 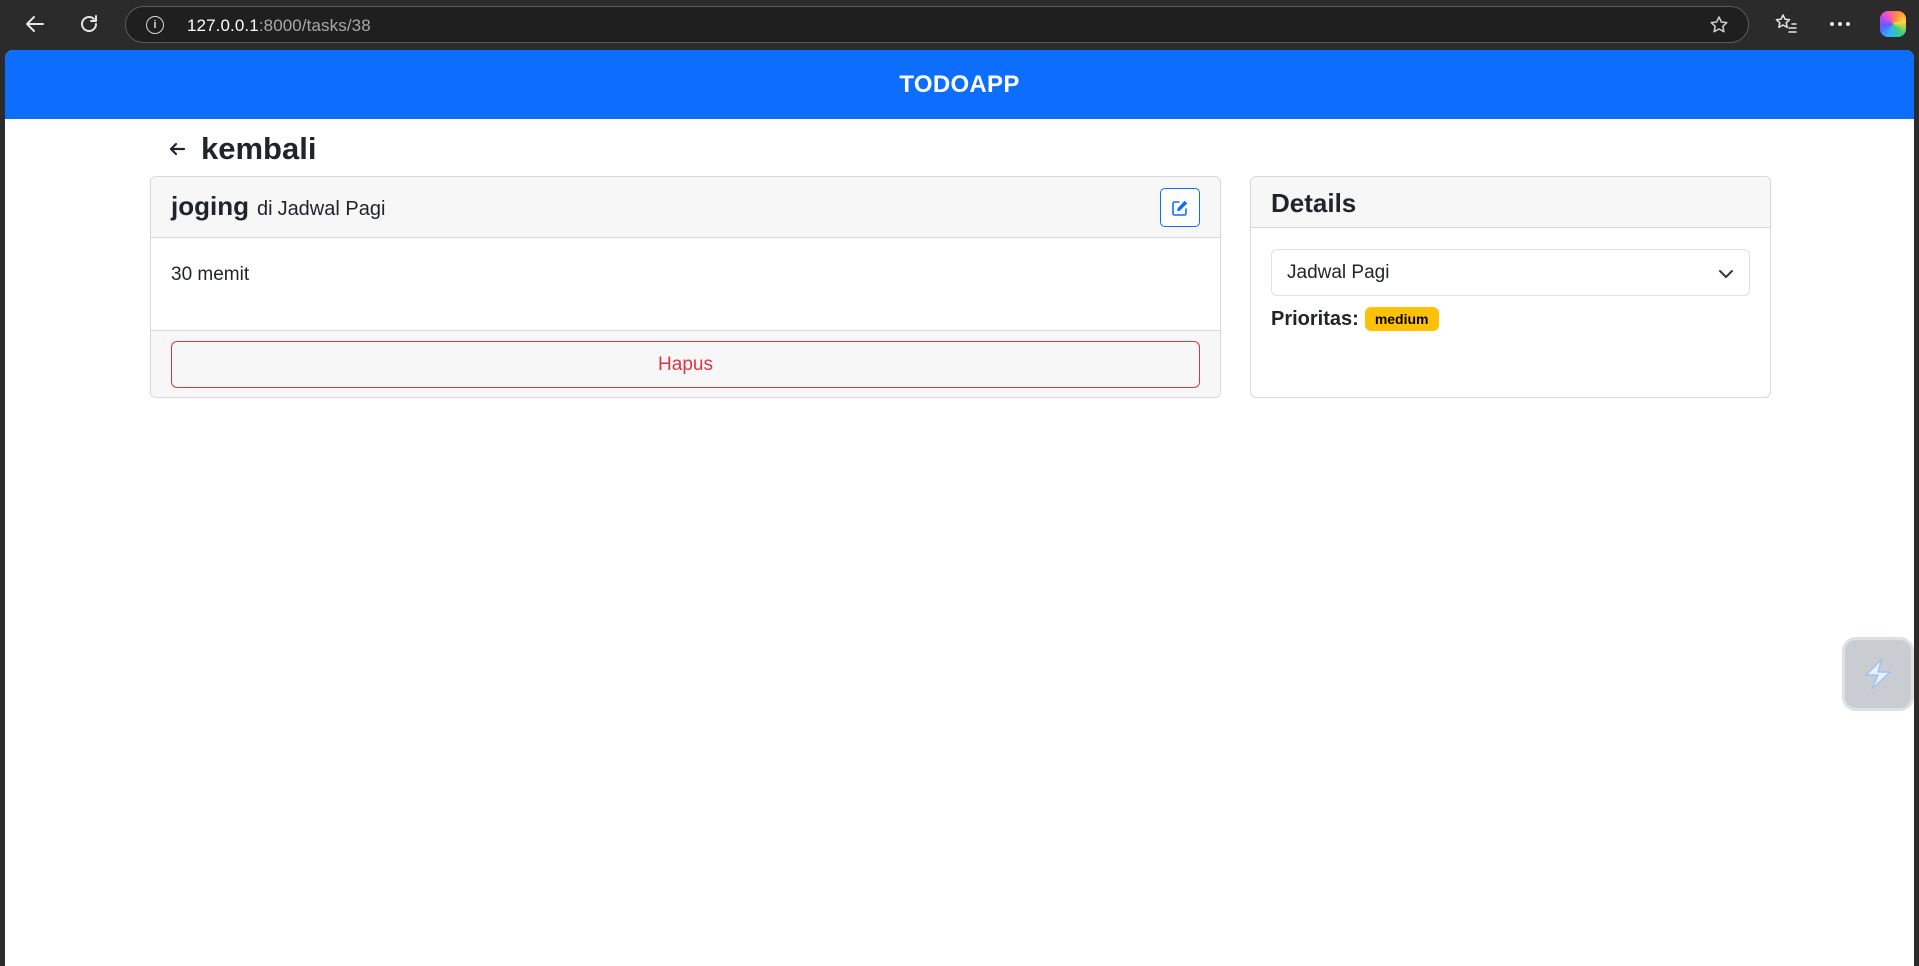 I want to click on priority-badge: medium, so click(x=1401, y=319).